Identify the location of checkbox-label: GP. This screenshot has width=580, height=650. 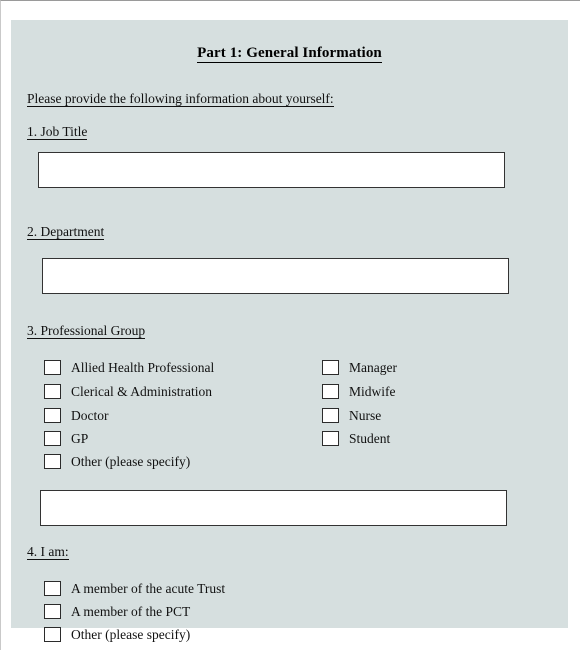
(80, 438).